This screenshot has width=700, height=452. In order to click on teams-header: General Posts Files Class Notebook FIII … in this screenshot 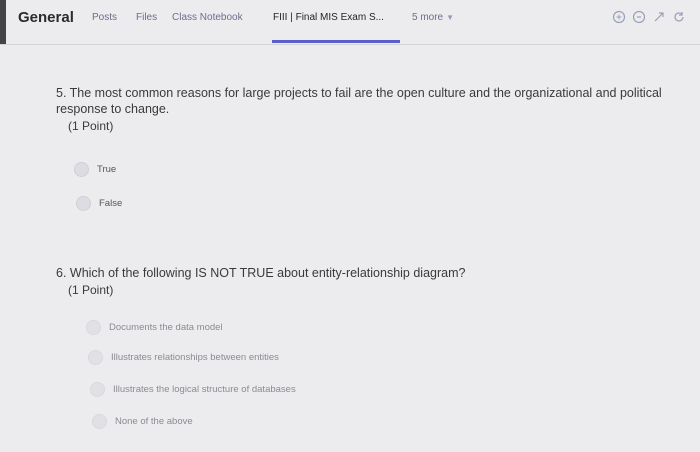, I will do `click(350, 22)`.